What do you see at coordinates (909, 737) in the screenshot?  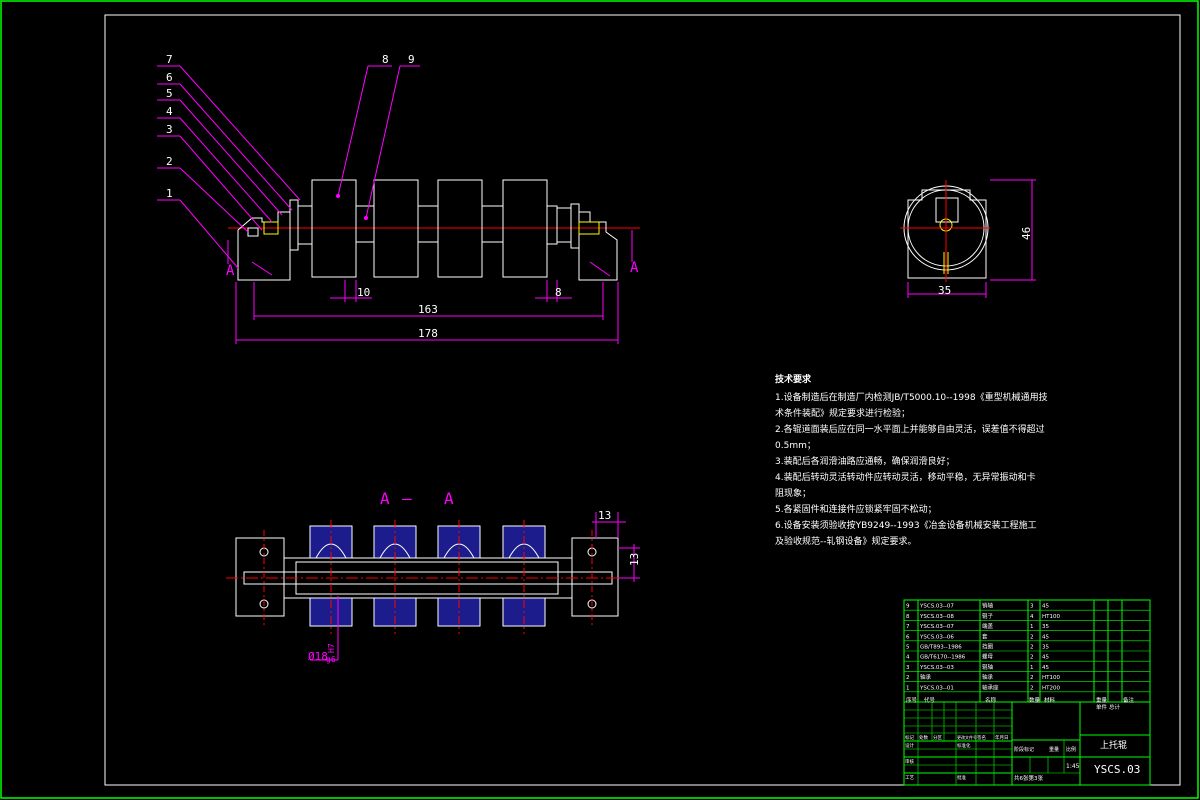 I see `tb-mark: 标记` at bounding box center [909, 737].